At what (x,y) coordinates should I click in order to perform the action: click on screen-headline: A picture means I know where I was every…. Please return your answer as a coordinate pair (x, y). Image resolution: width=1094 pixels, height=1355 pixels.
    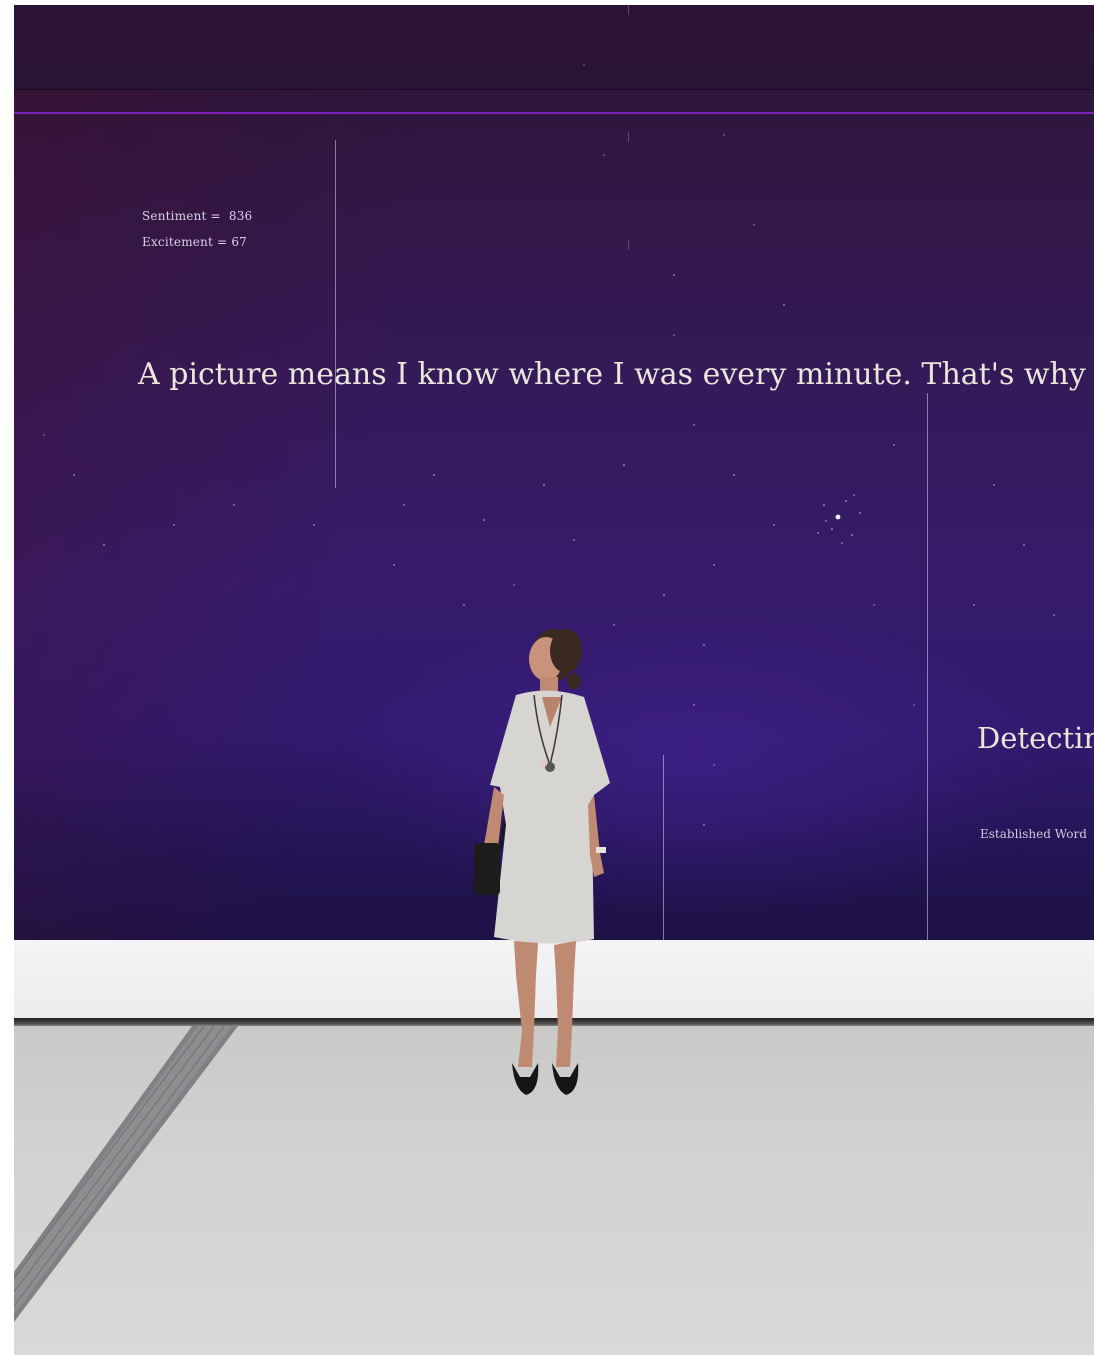
    Looking at the image, I should click on (612, 374).